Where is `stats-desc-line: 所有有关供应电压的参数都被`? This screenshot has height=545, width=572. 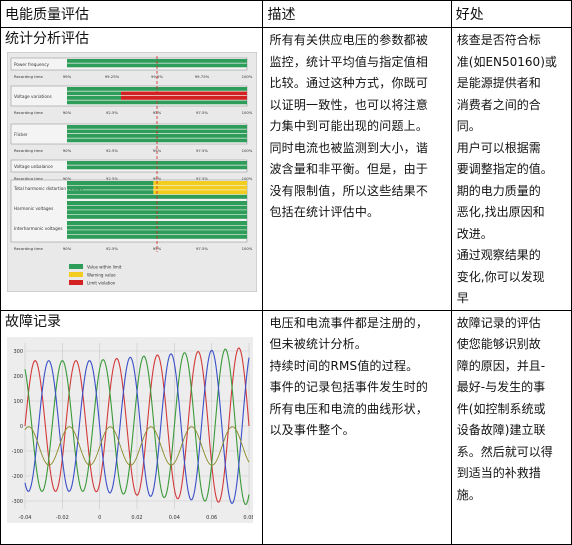 stats-desc-line: 所有有关供应电压的参数都被 is located at coordinates (349, 40).